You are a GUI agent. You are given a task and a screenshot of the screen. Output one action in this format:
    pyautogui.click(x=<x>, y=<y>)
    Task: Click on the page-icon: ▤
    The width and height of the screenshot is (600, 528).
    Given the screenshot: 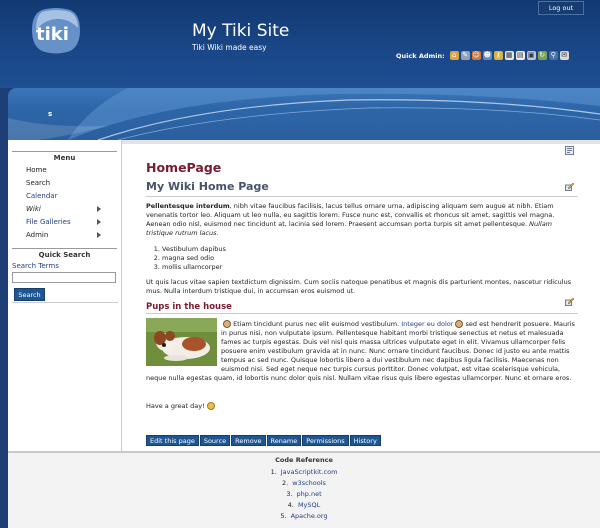 What is the action you would take?
    pyautogui.click(x=520, y=55)
    